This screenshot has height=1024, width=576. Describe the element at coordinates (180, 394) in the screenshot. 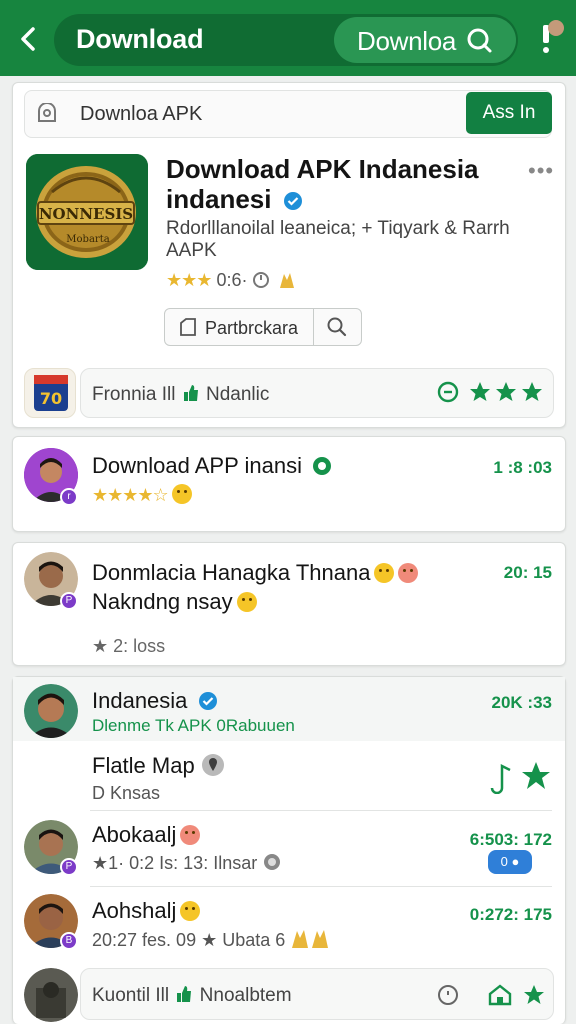

I see `app-info-text: Fronnia Ill Ndanlic` at that location.